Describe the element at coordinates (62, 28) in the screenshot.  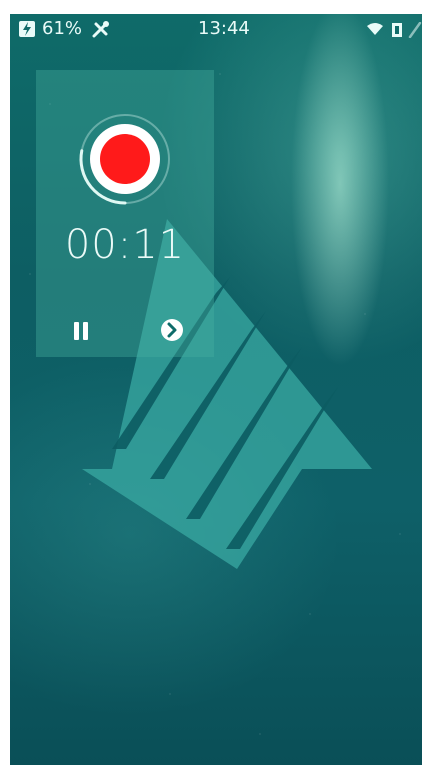
I see `battery-percentage: 61%` at that location.